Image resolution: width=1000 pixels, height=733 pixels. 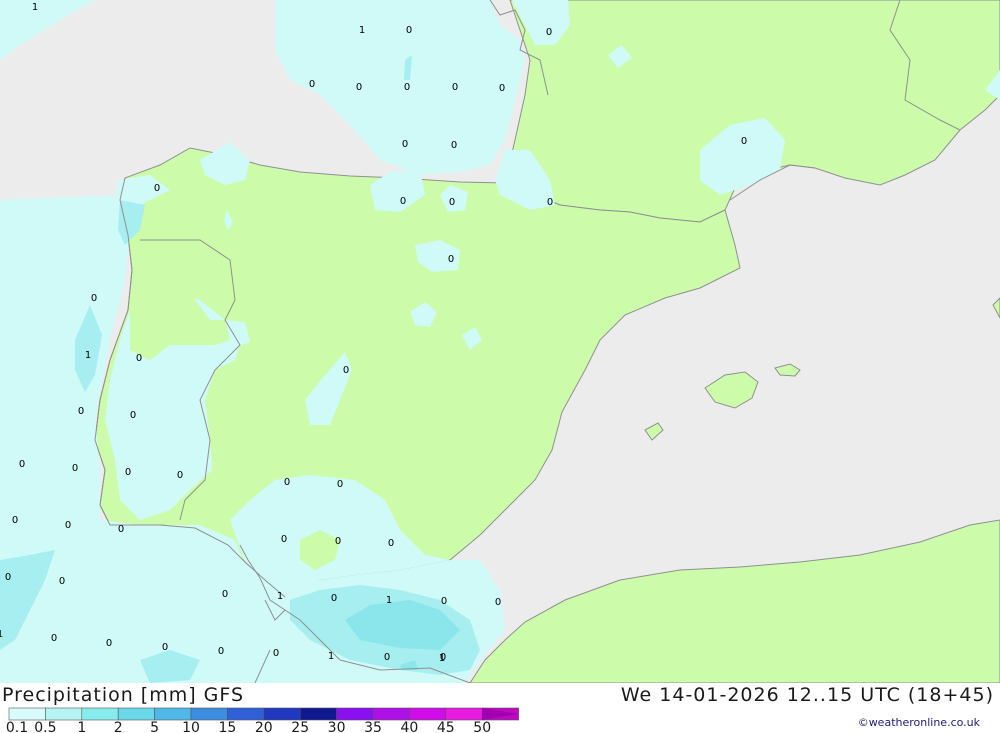 What do you see at coordinates (409, 726) in the screenshot?
I see `legend-label: 40` at bounding box center [409, 726].